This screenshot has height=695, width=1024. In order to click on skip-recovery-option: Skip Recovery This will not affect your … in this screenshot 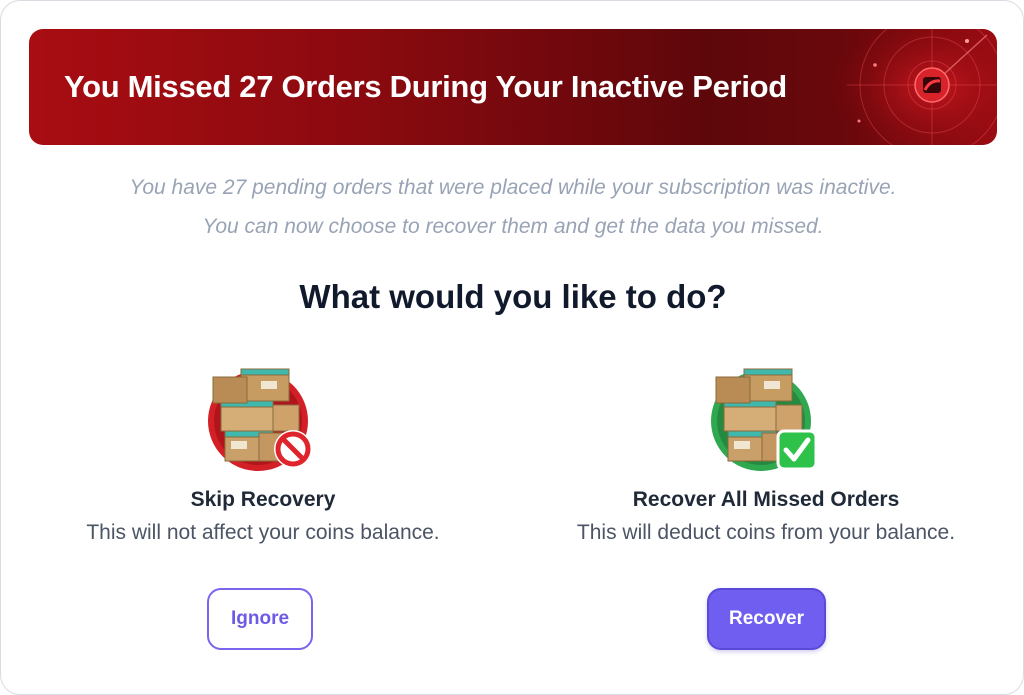, I will do `click(263, 453)`.